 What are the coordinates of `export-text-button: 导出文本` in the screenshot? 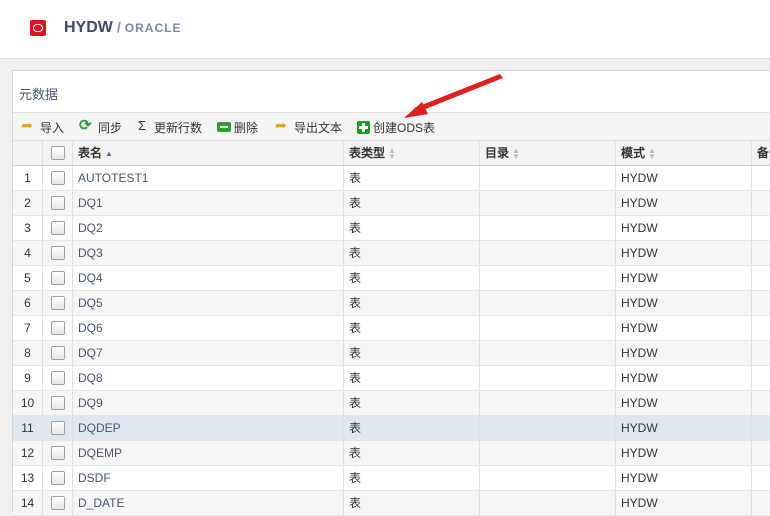 It's located at (309, 126).